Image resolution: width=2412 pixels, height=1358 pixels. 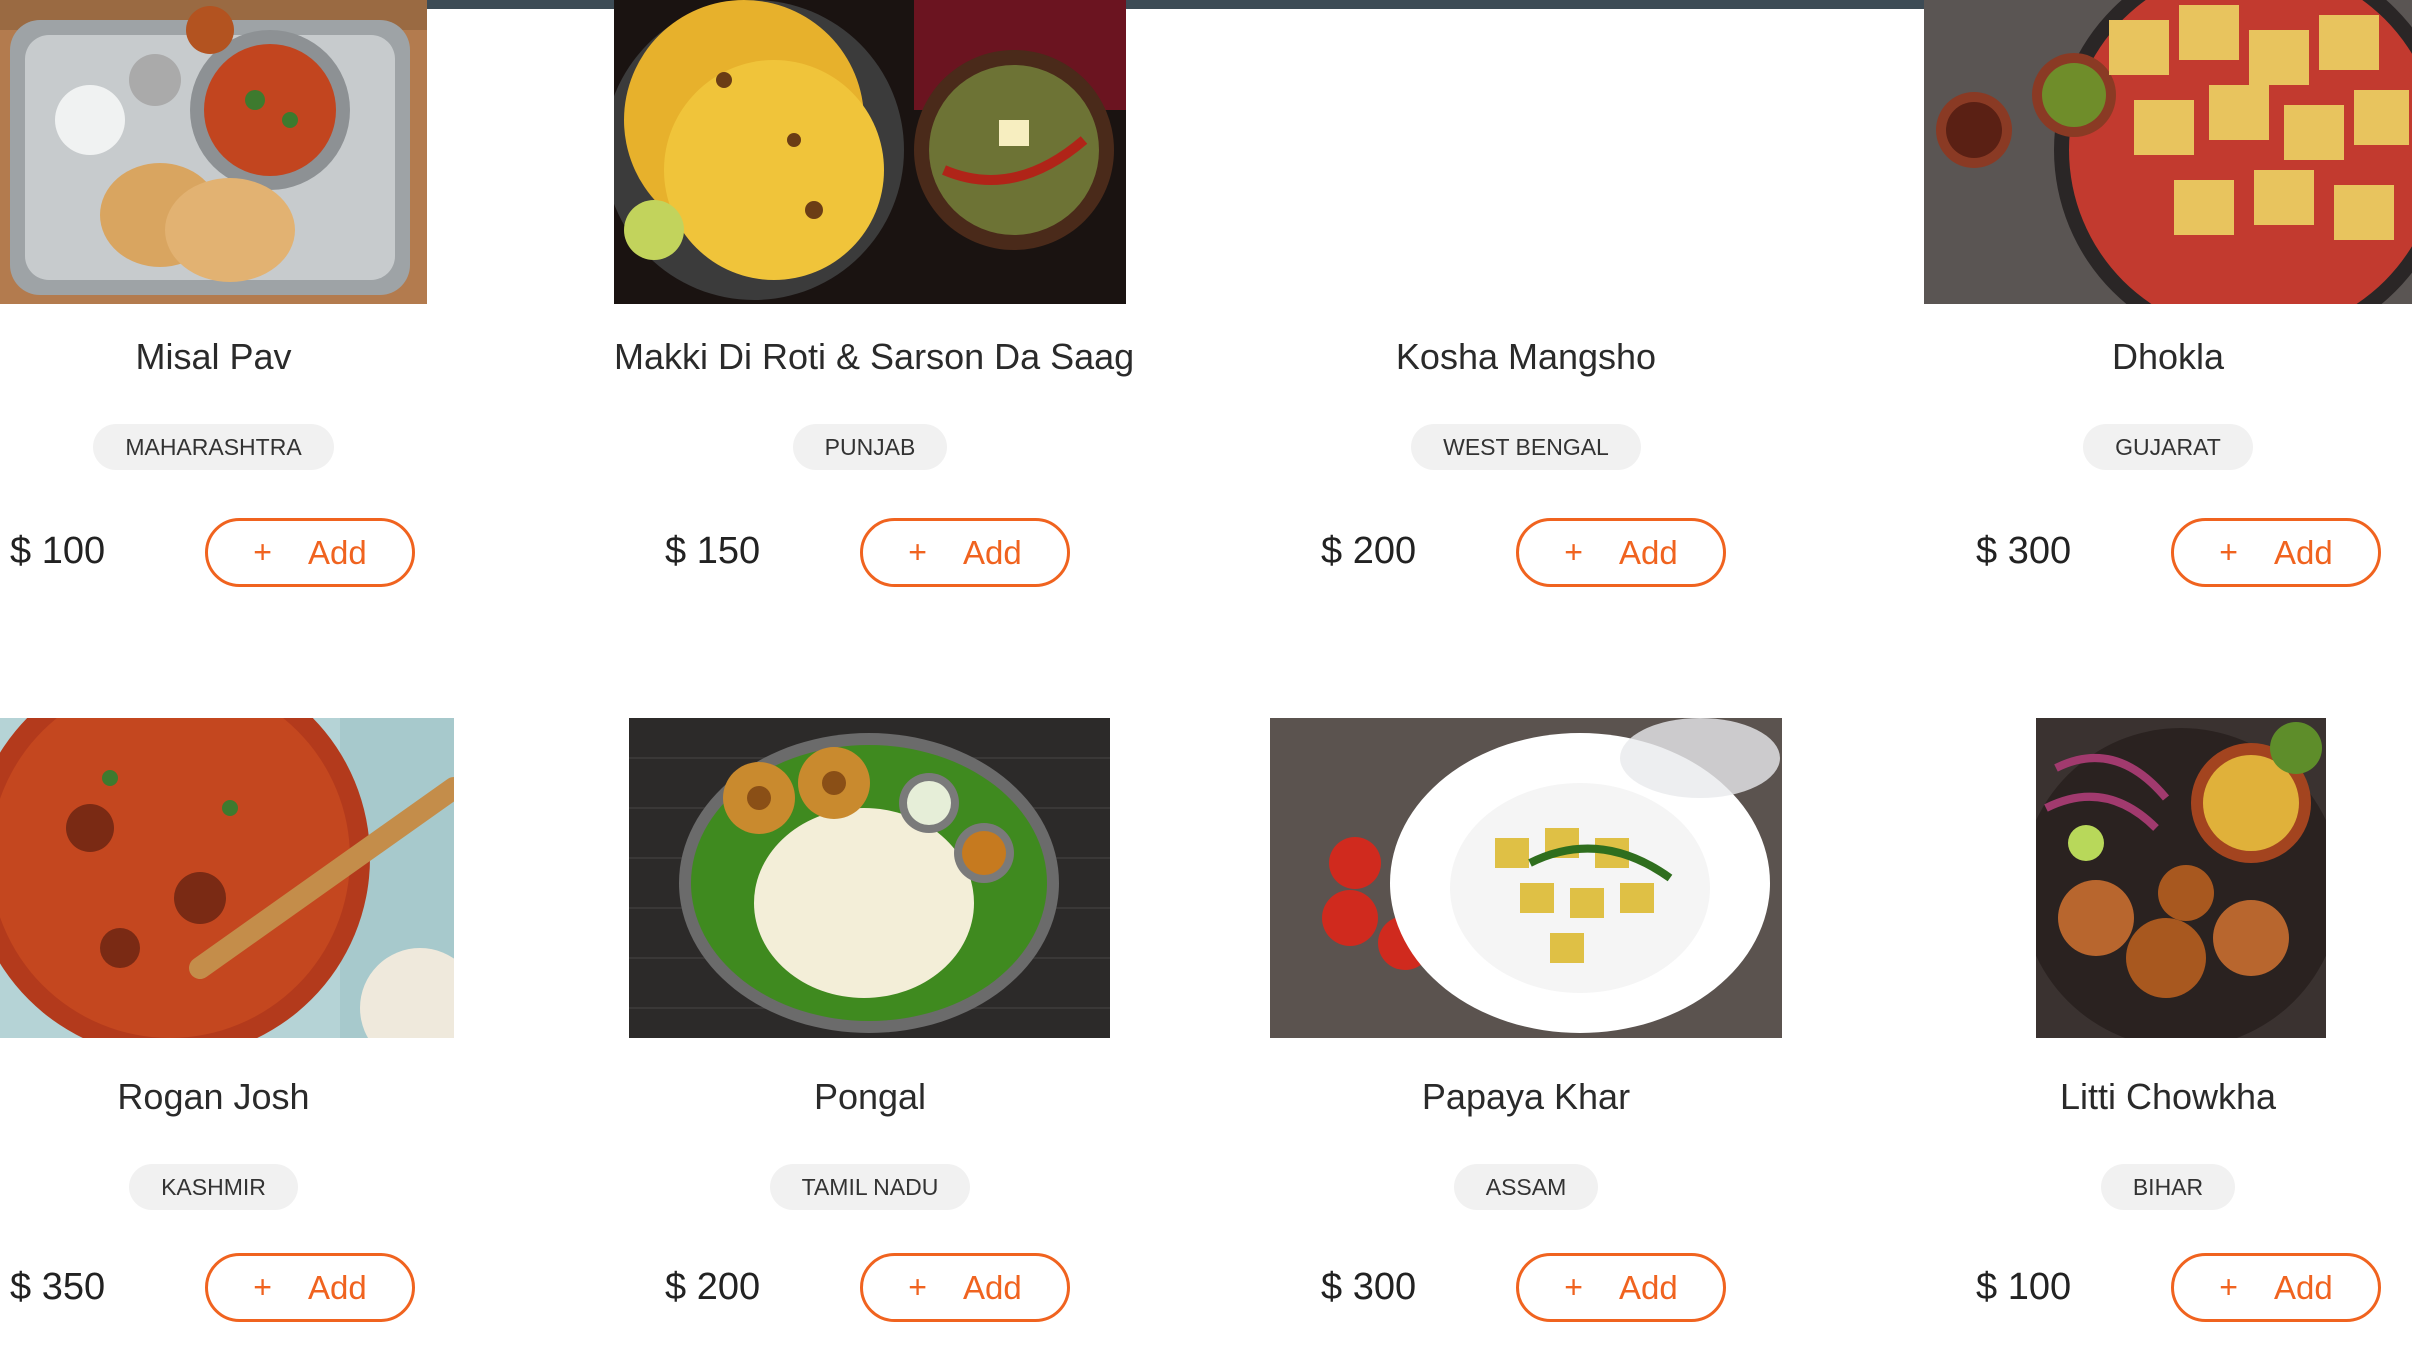 What do you see at coordinates (327, 320) in the screenshot?
I see `dish-card: Misal Pav MAHARASHTRA $ 100 + Add` at bounding box center [327, 320].